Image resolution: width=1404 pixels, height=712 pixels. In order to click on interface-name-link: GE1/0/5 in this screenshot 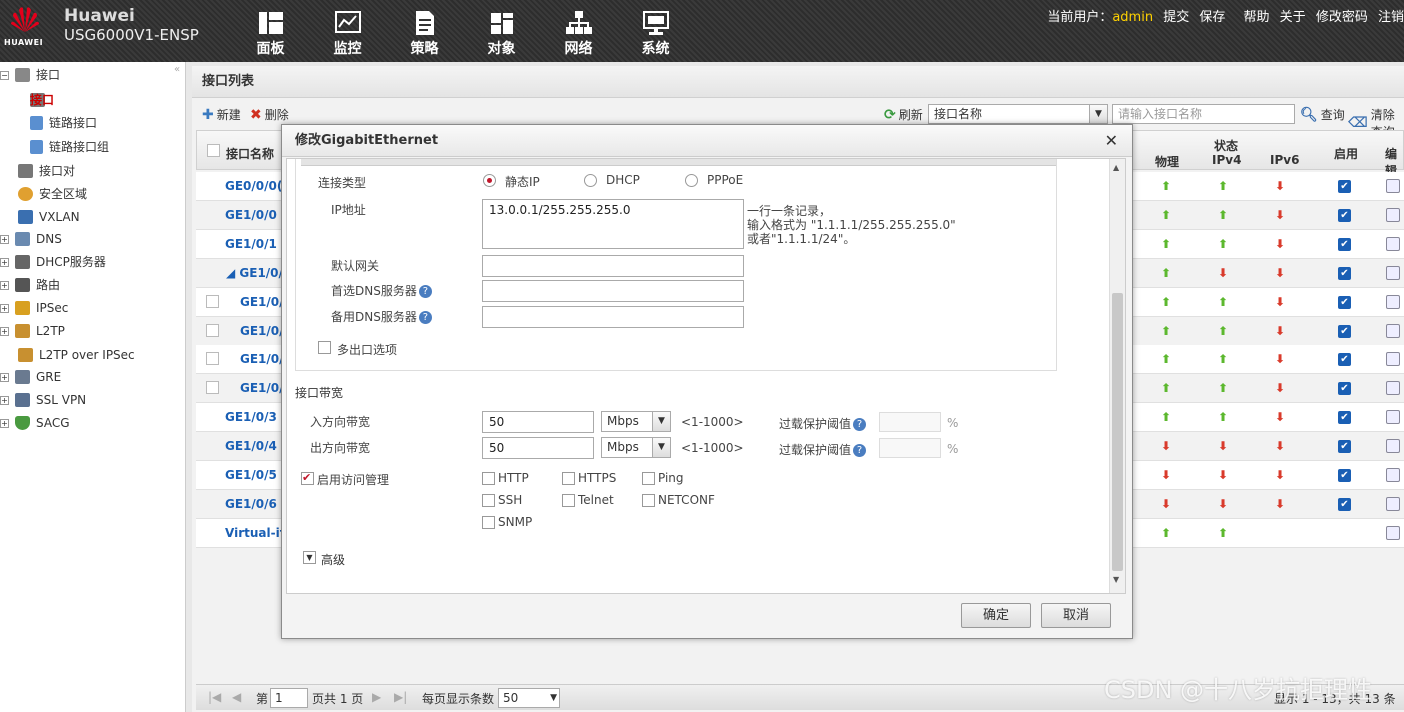, I will do `click(251, 475)`.